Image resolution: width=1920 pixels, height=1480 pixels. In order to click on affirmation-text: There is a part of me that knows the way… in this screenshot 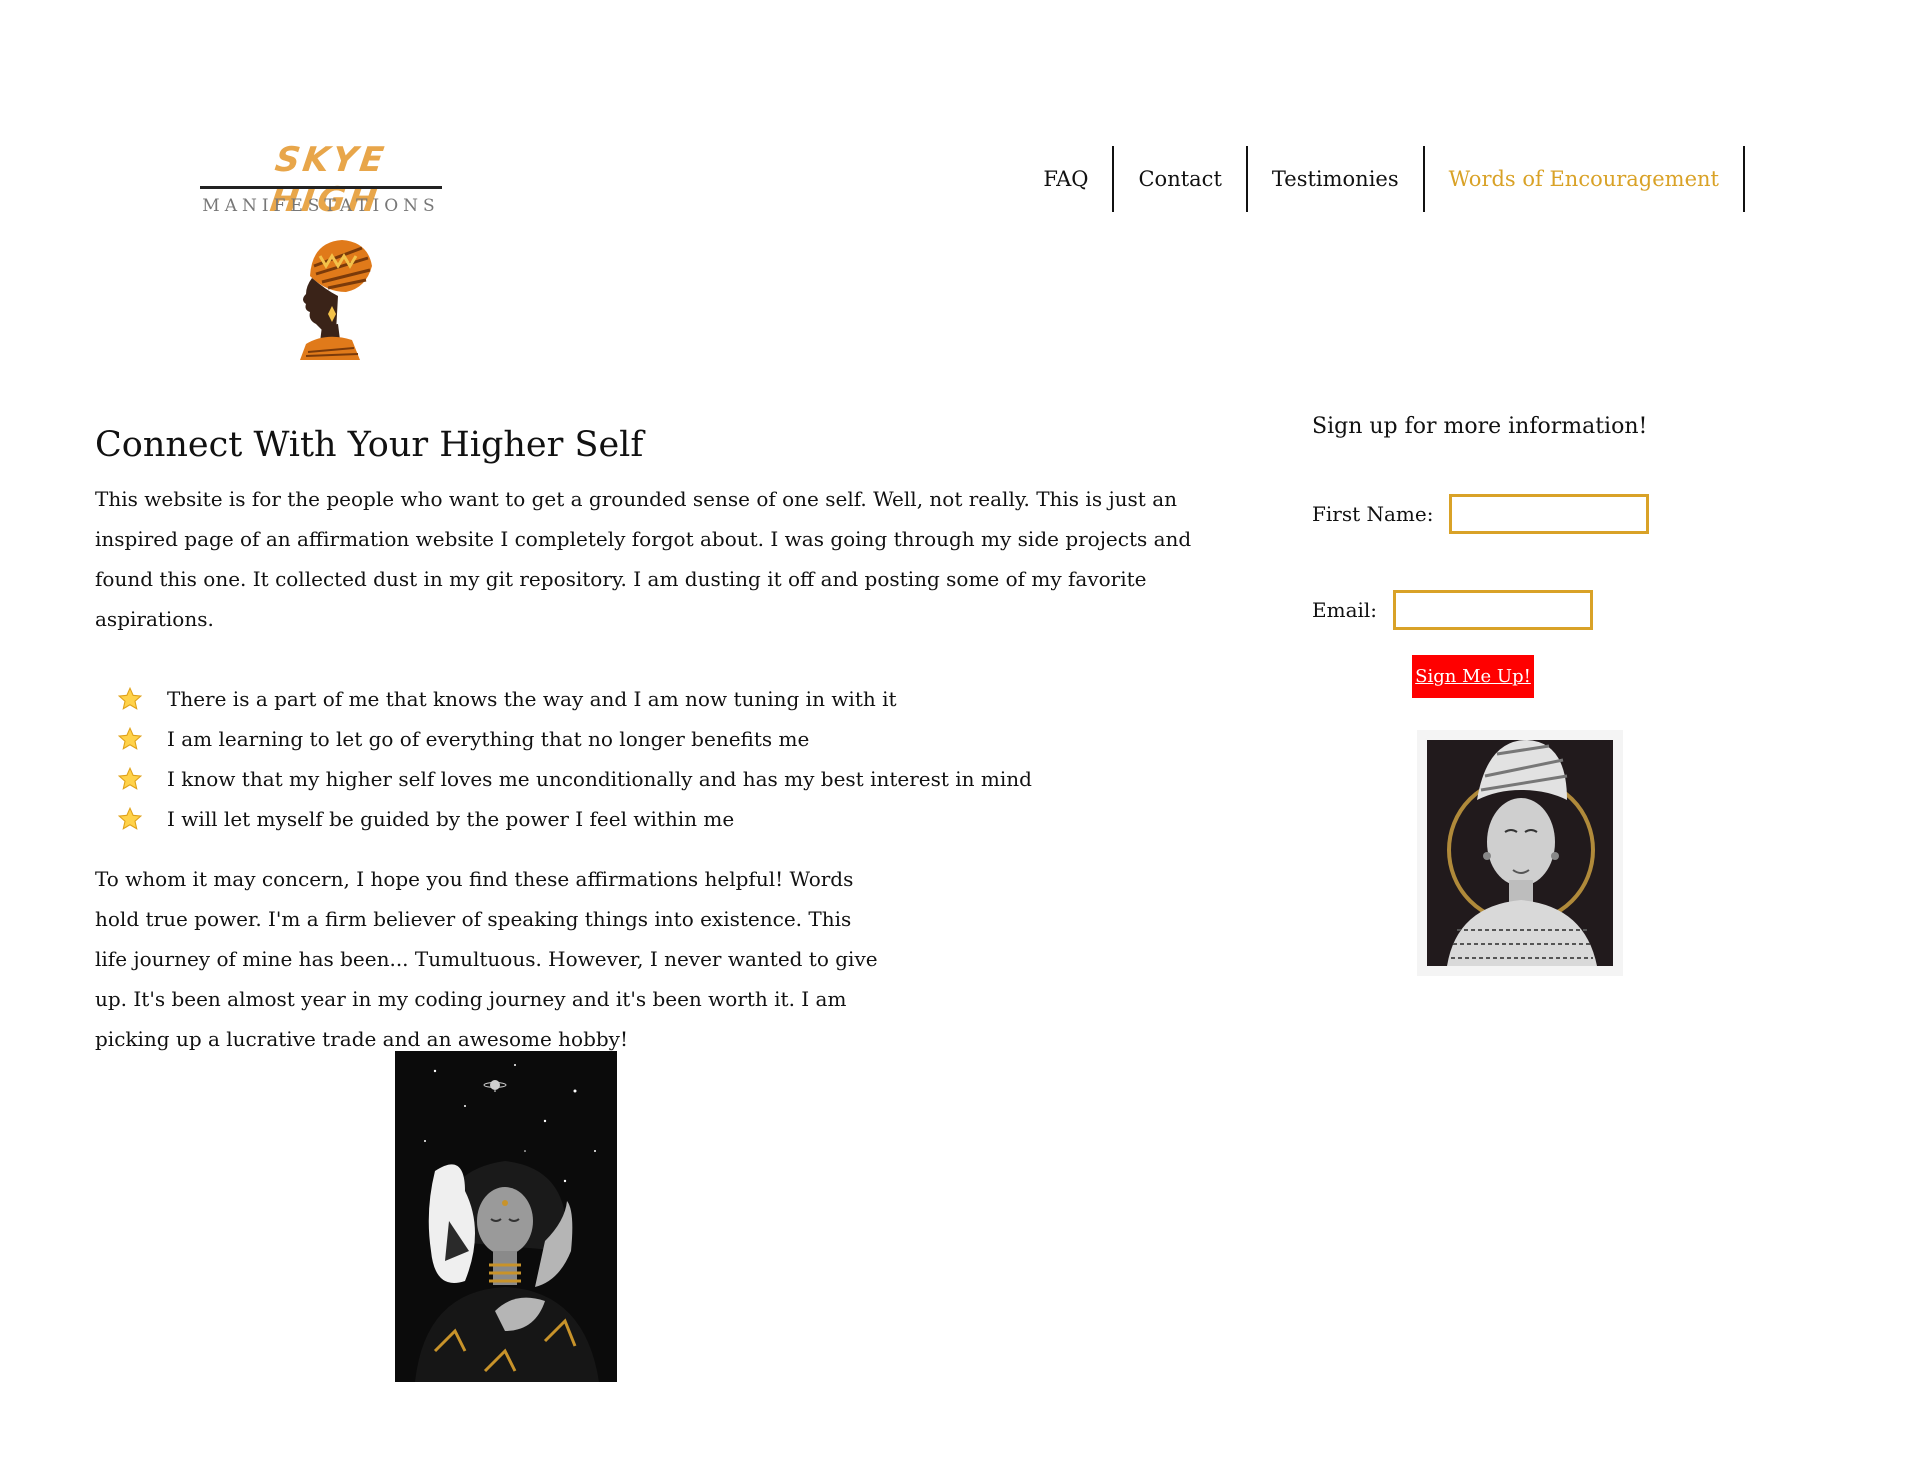, I will do `click(532, 699)`.